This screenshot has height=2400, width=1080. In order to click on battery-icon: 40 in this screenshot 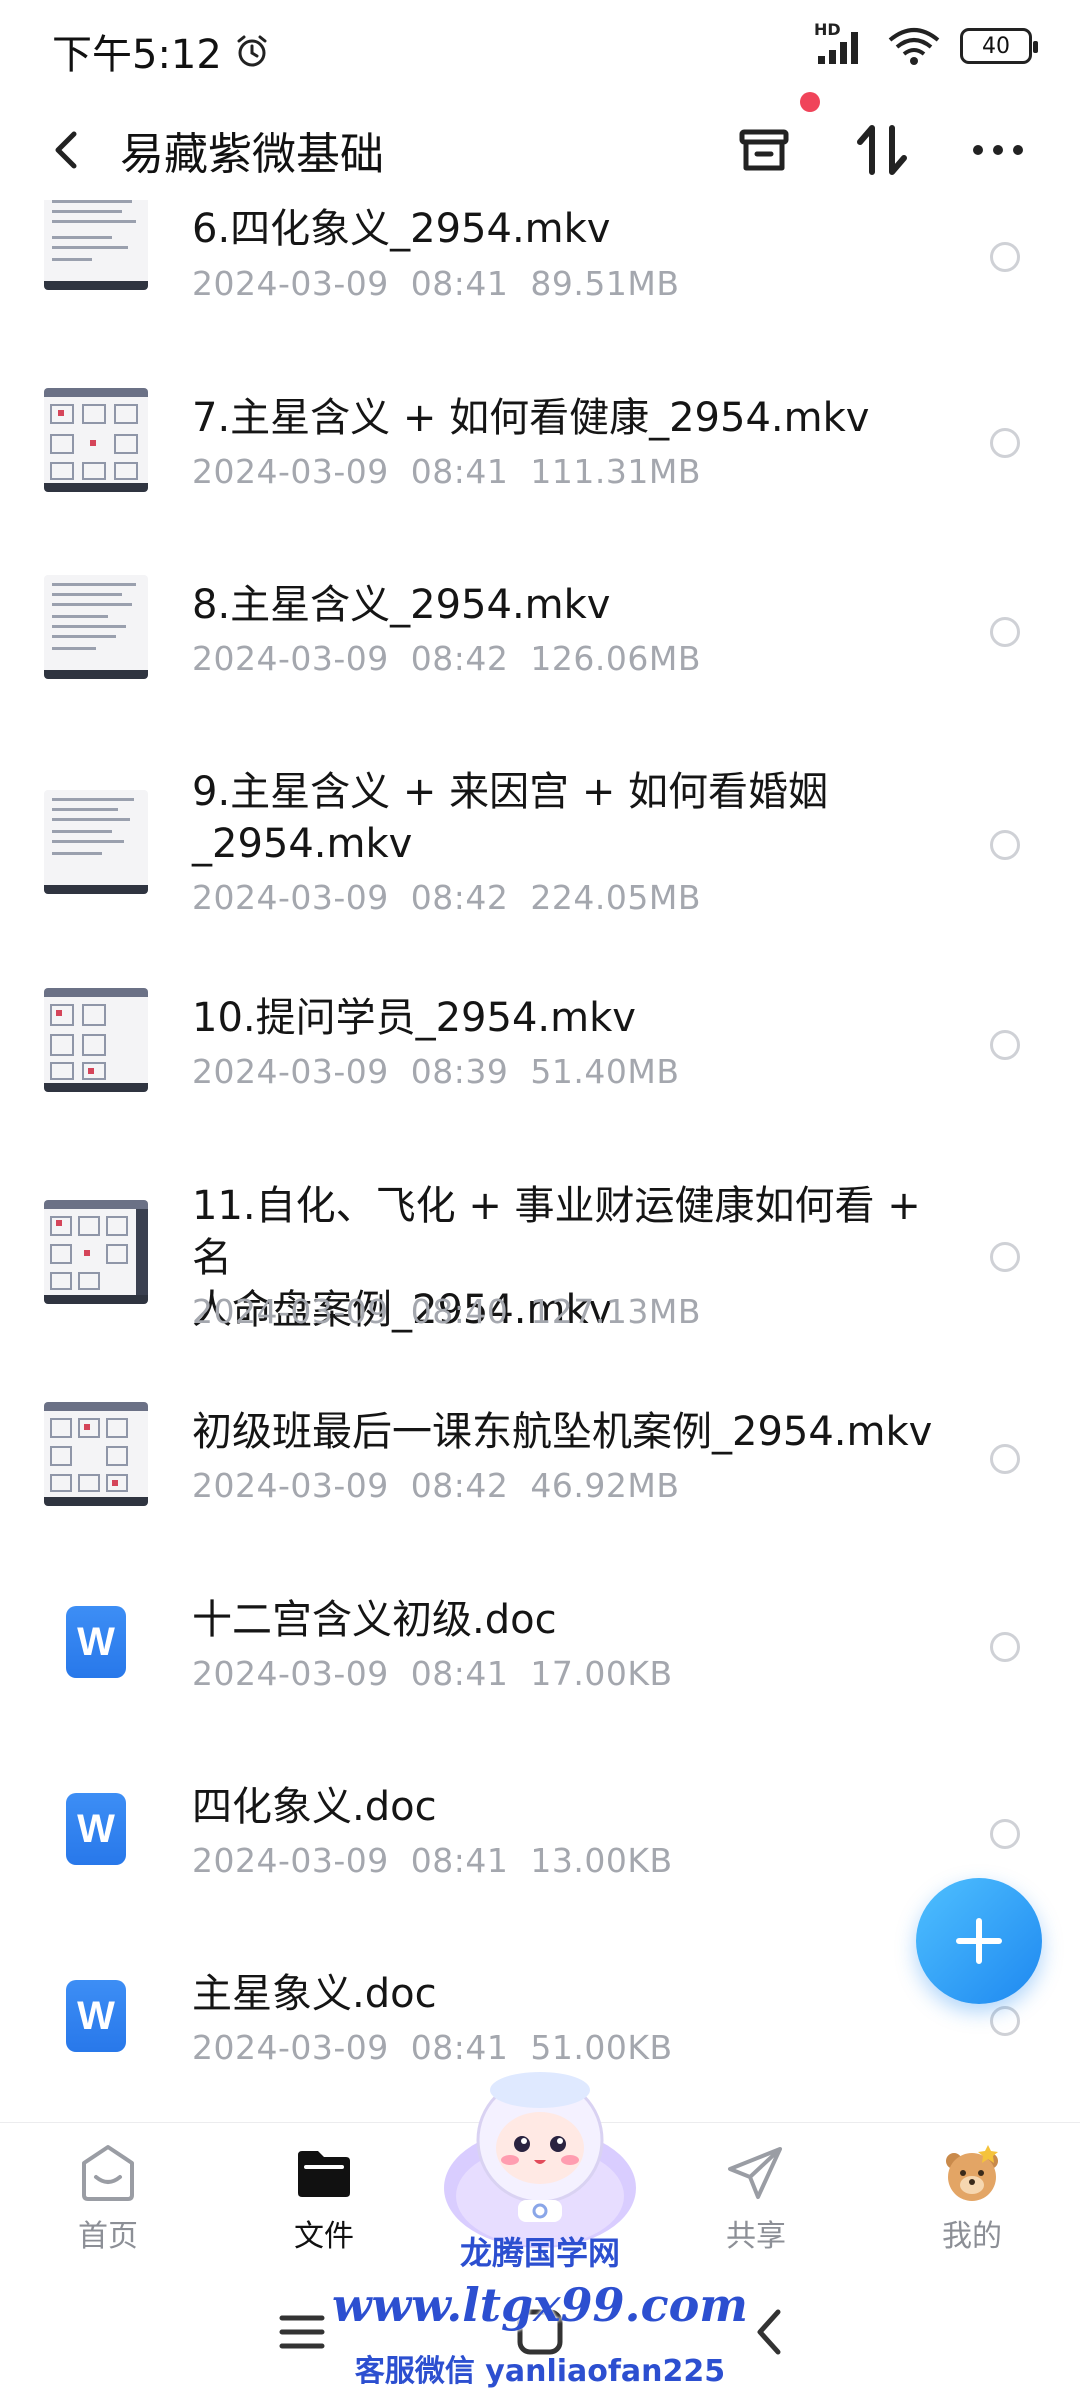, I will do `click(999, 46)`.